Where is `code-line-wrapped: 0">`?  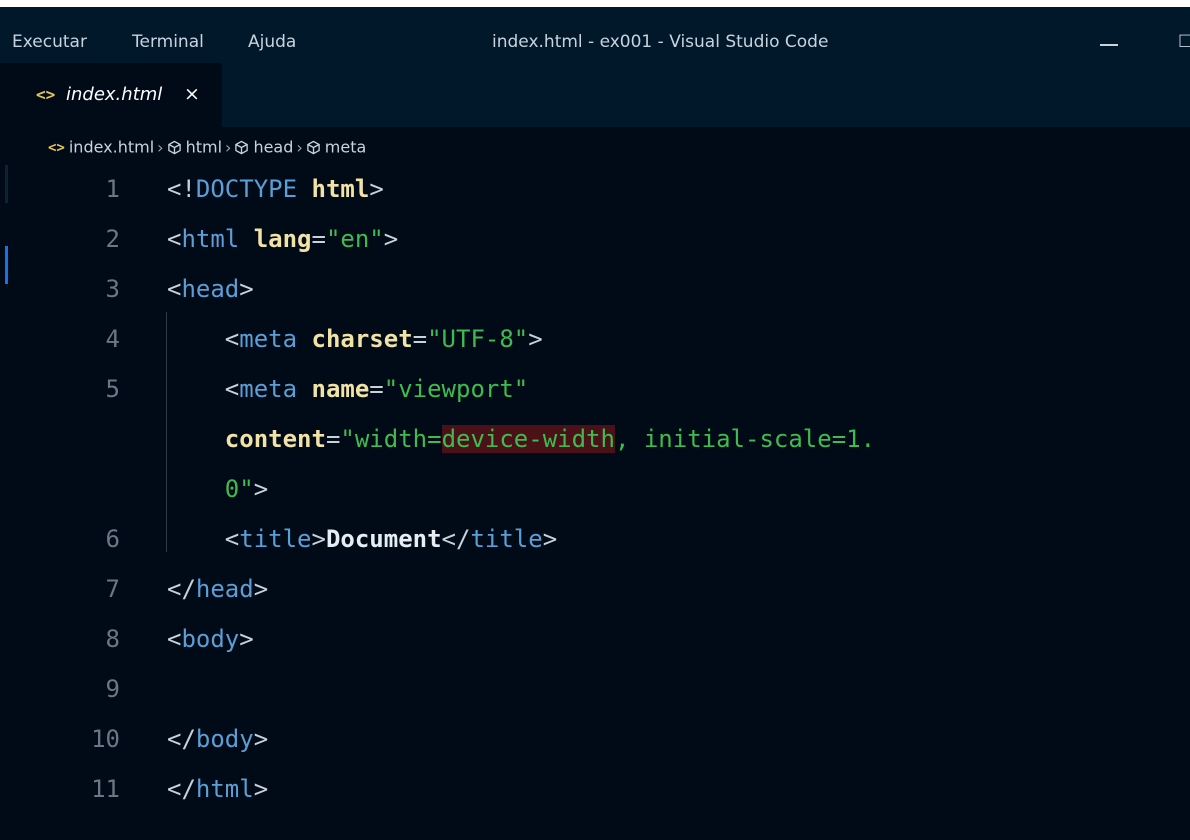
code-line-wrapped: 0"> is located at coordinates (217, 489).